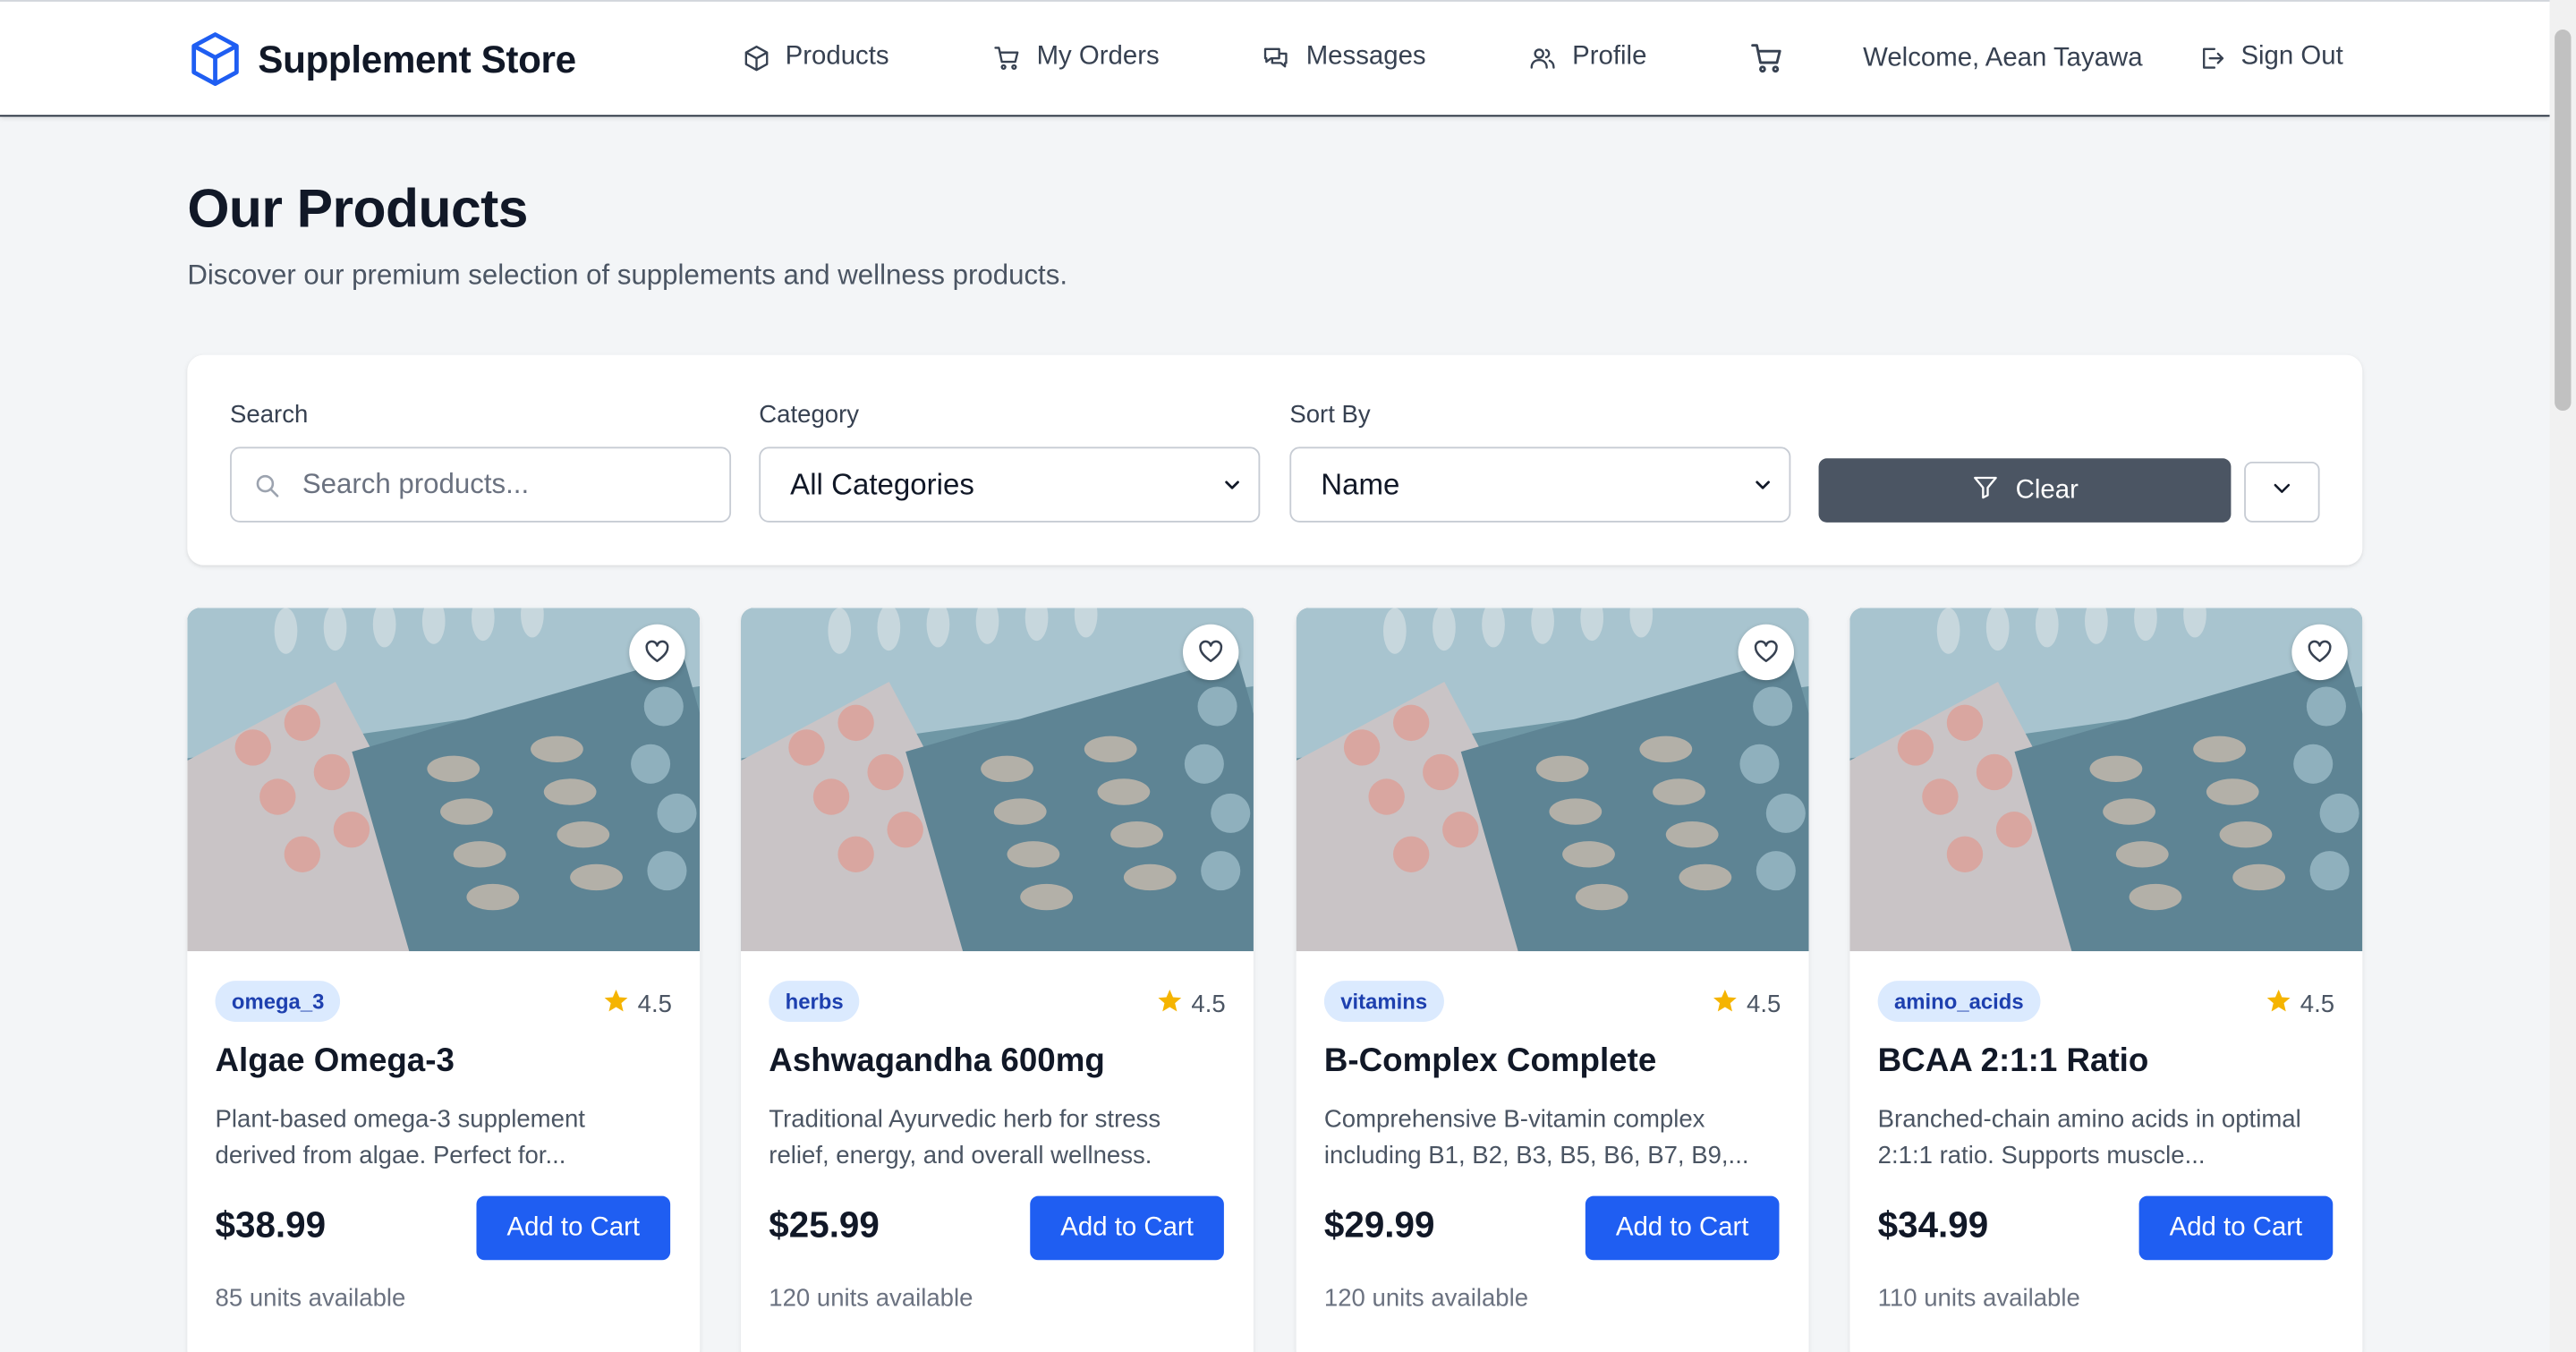 This screenshot has width=2576, height=1352. I want to click on category-badge: vitamins, so click(1383, 1002).